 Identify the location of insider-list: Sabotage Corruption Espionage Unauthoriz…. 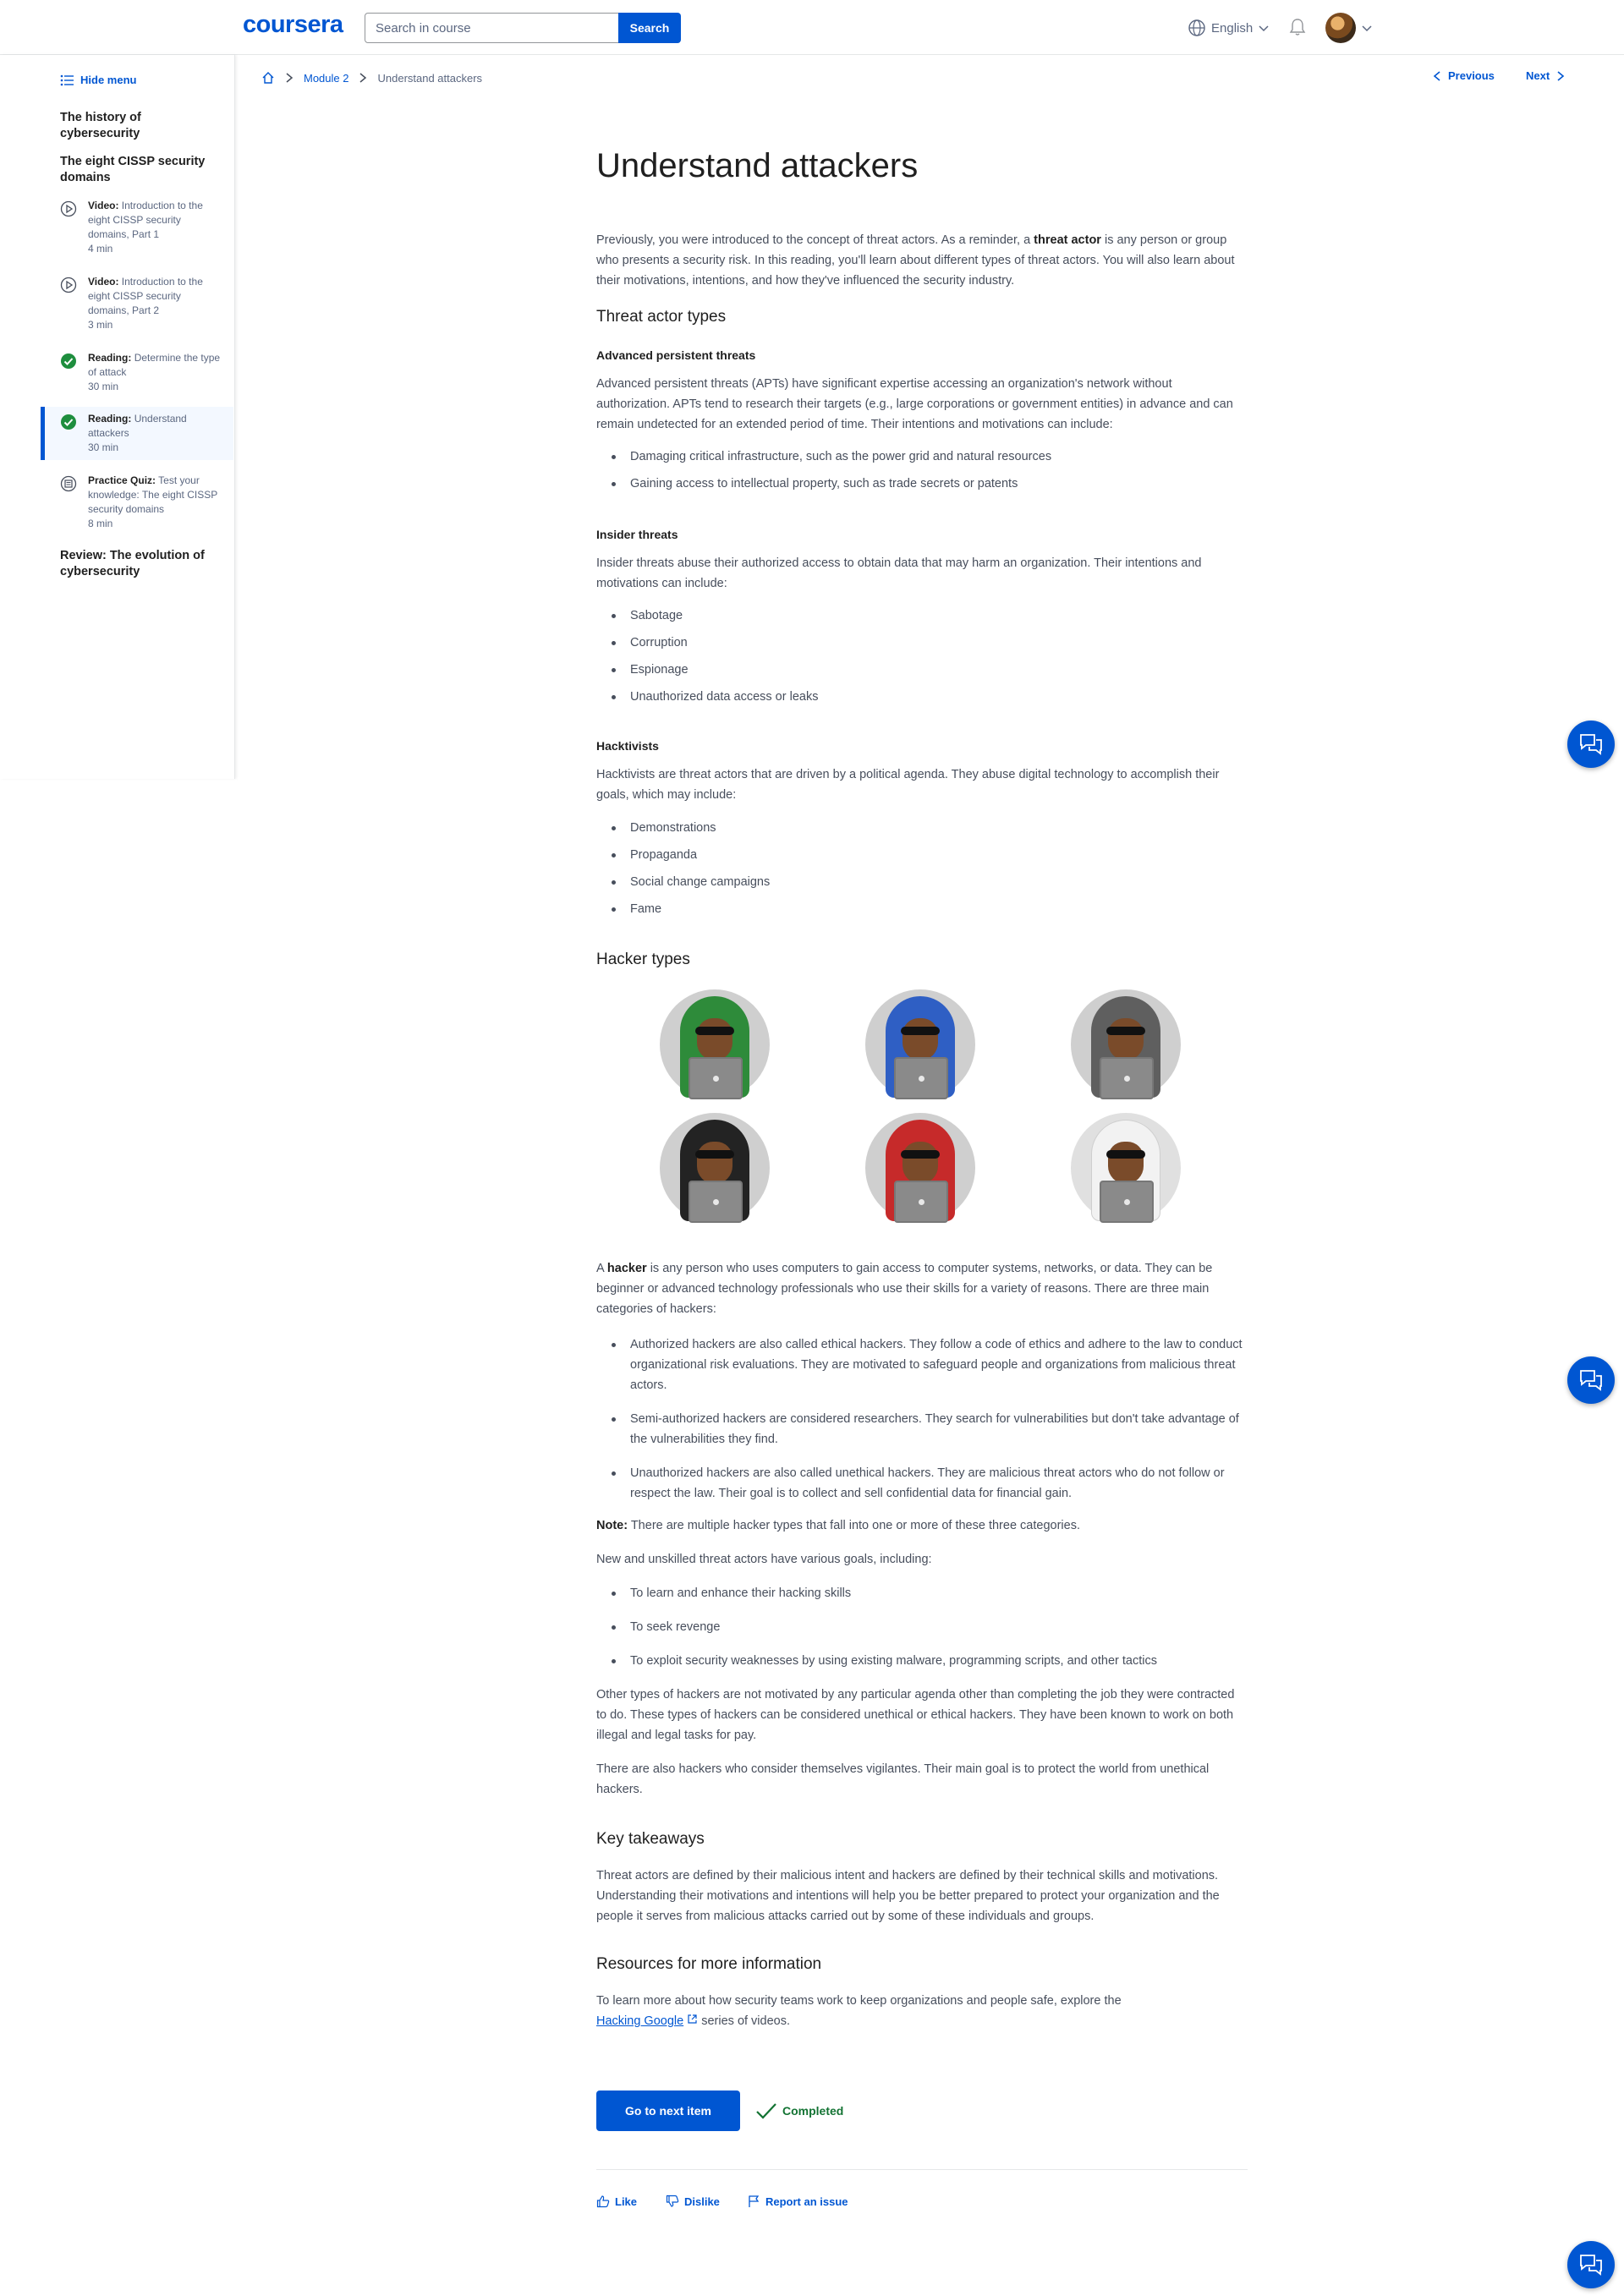
(922, 657).